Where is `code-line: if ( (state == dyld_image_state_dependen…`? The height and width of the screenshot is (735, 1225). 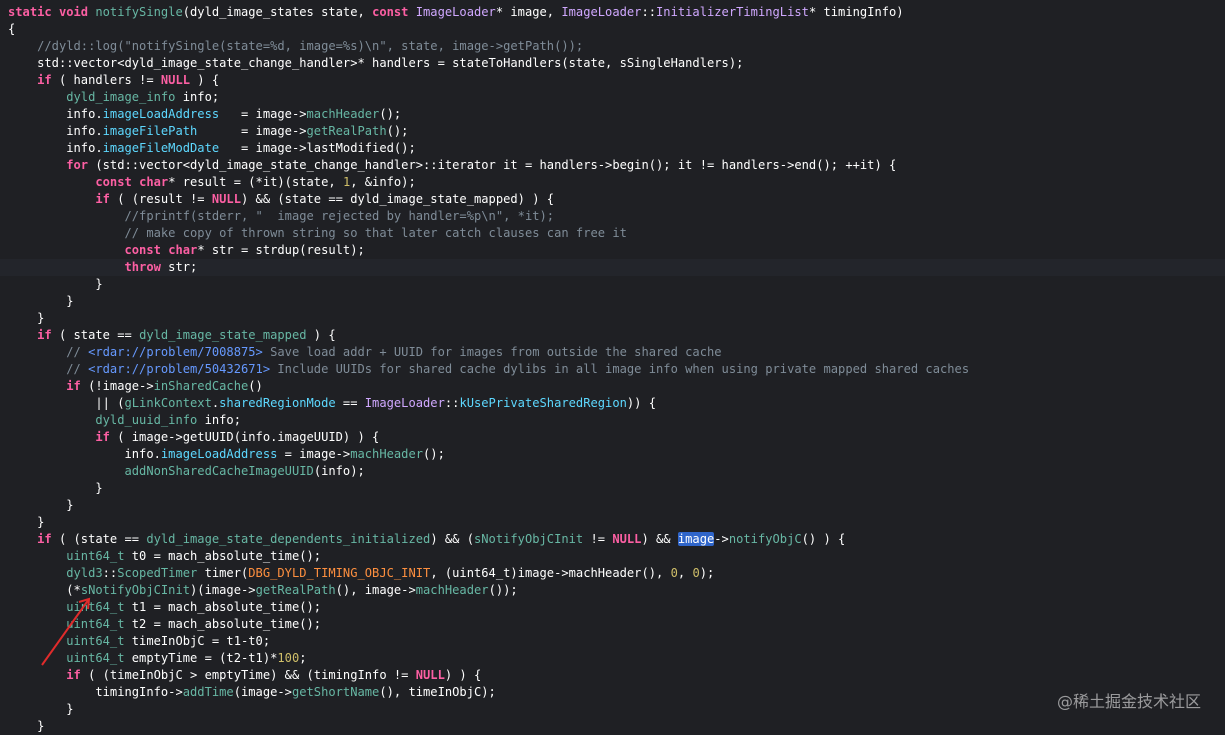
code-line: if ( (state == dyld_image_state_dependen… is located at coordinates (612, 539).